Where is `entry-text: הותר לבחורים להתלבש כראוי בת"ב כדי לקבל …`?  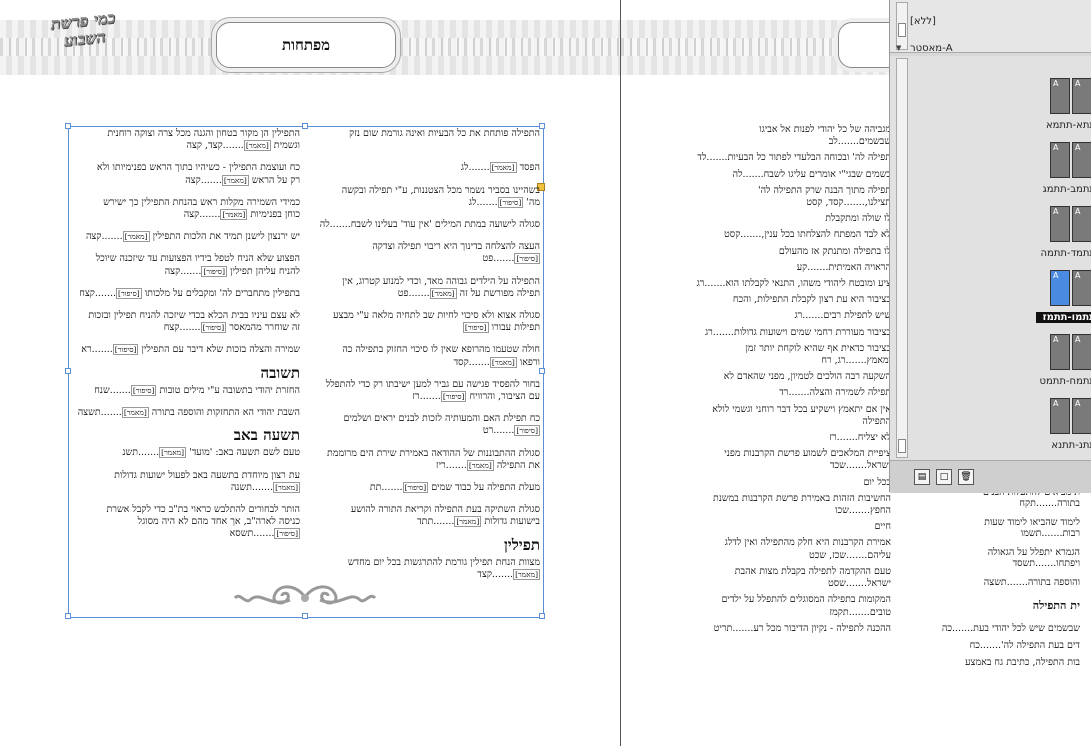
entry-text: הותר לבחורים להתלבש כראוי בת"ב כדי לקבל … is located at coordinates (203, 510).